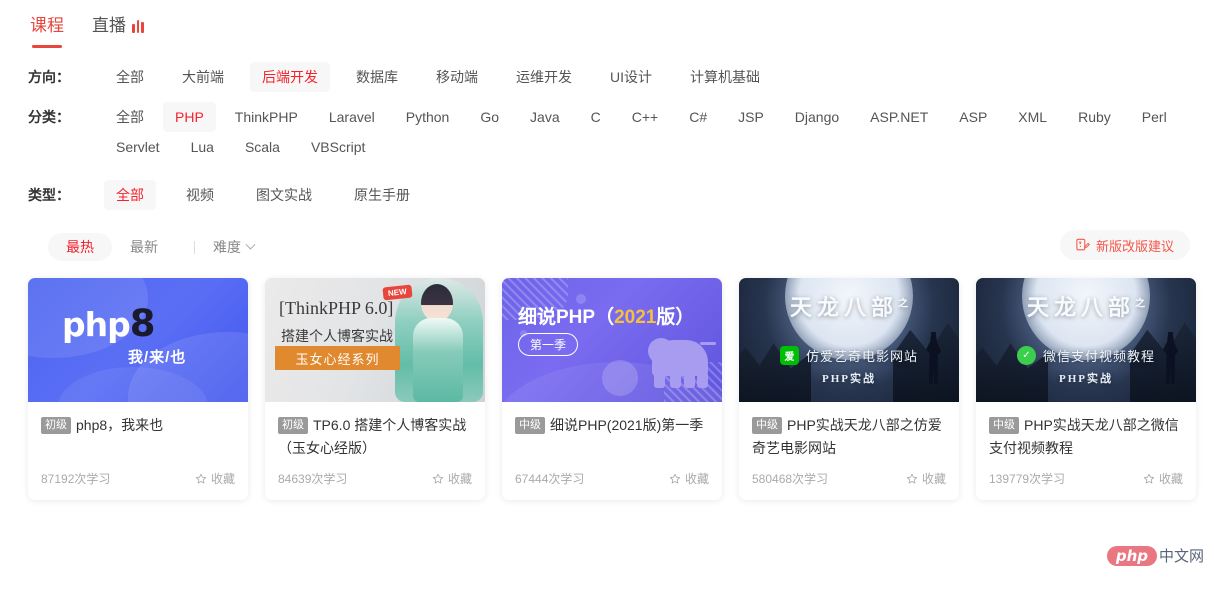  What do you see at coordinates (250, 244) in the screenshot?
I see `chevron-down-icon` at bounding box center [250, 244].